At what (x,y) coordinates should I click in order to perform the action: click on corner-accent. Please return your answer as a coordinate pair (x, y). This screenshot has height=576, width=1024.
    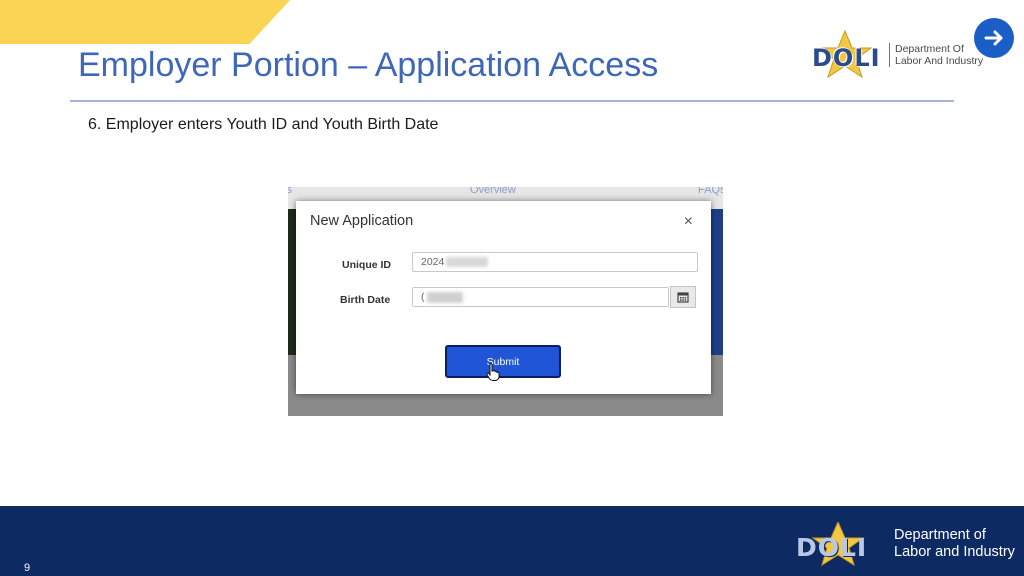
    Looking at the image, I should click on (145, 22).